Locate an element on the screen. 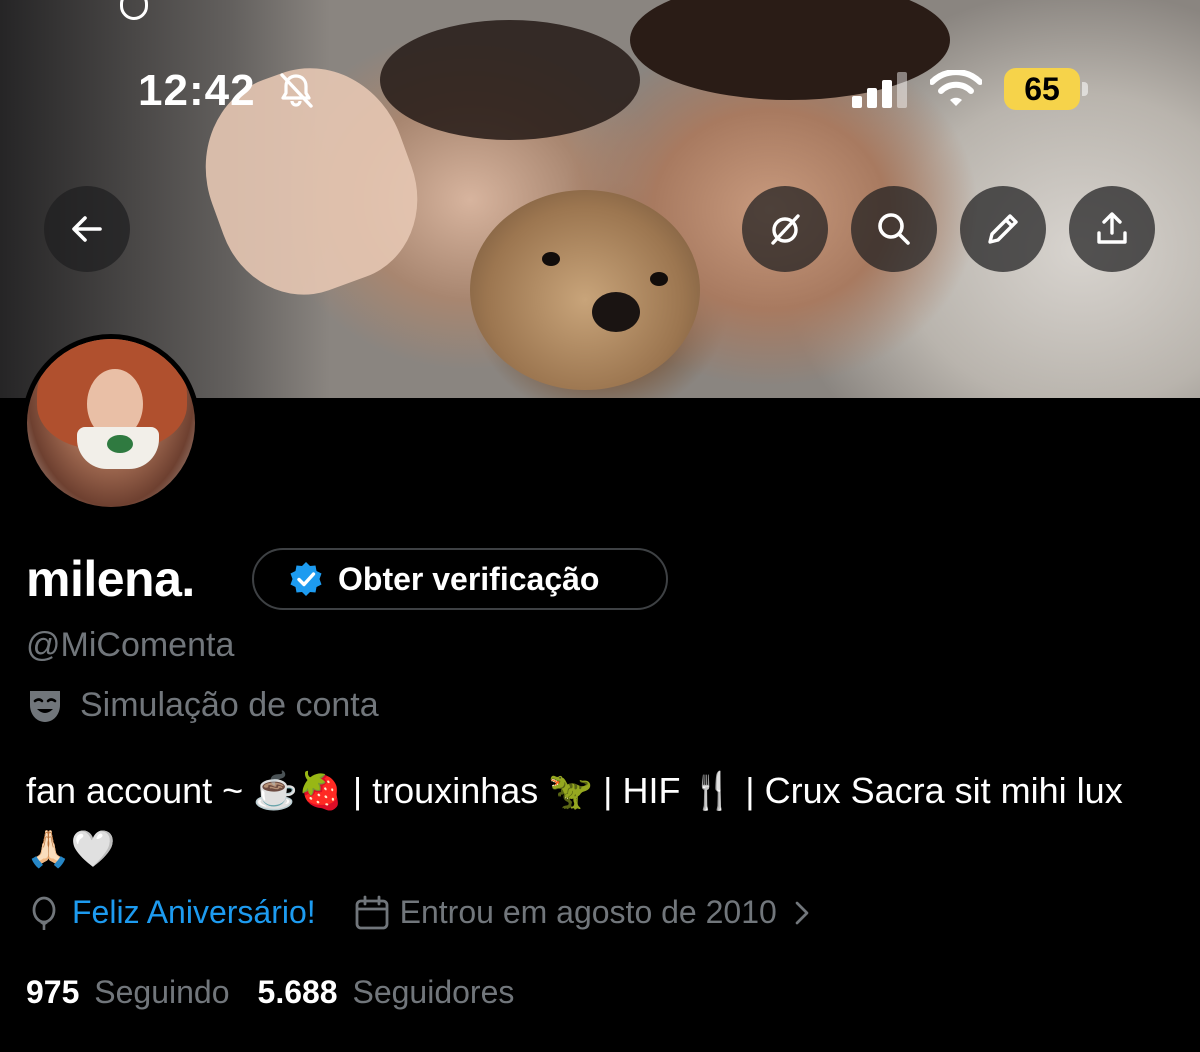  get-verified-button: Obter verificação is located at coordinates (460, 579).